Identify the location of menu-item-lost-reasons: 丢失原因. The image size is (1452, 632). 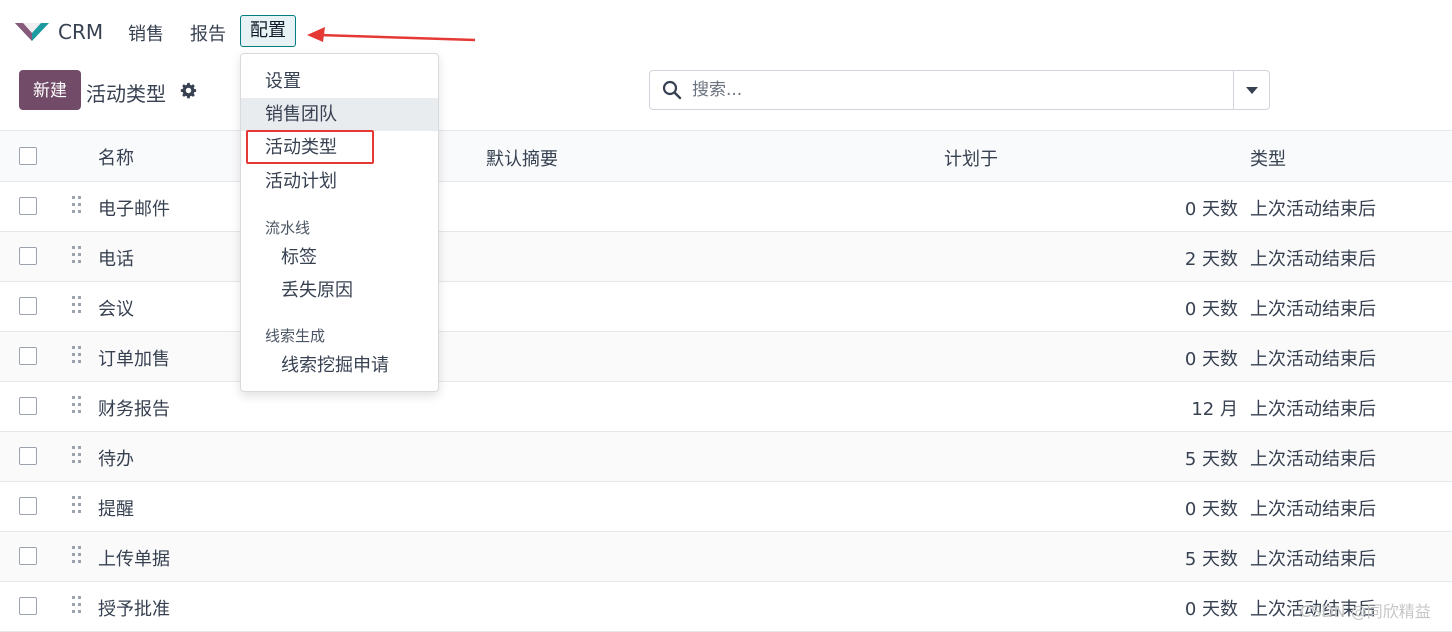
(339, 290).